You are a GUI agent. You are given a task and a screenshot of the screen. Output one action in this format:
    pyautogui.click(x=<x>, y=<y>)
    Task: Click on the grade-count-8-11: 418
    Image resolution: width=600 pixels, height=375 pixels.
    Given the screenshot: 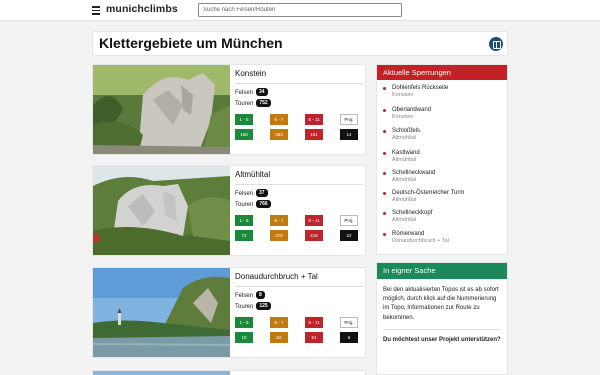 What is the action you would take?
    pyautogui.click(x=314, y=235)
    